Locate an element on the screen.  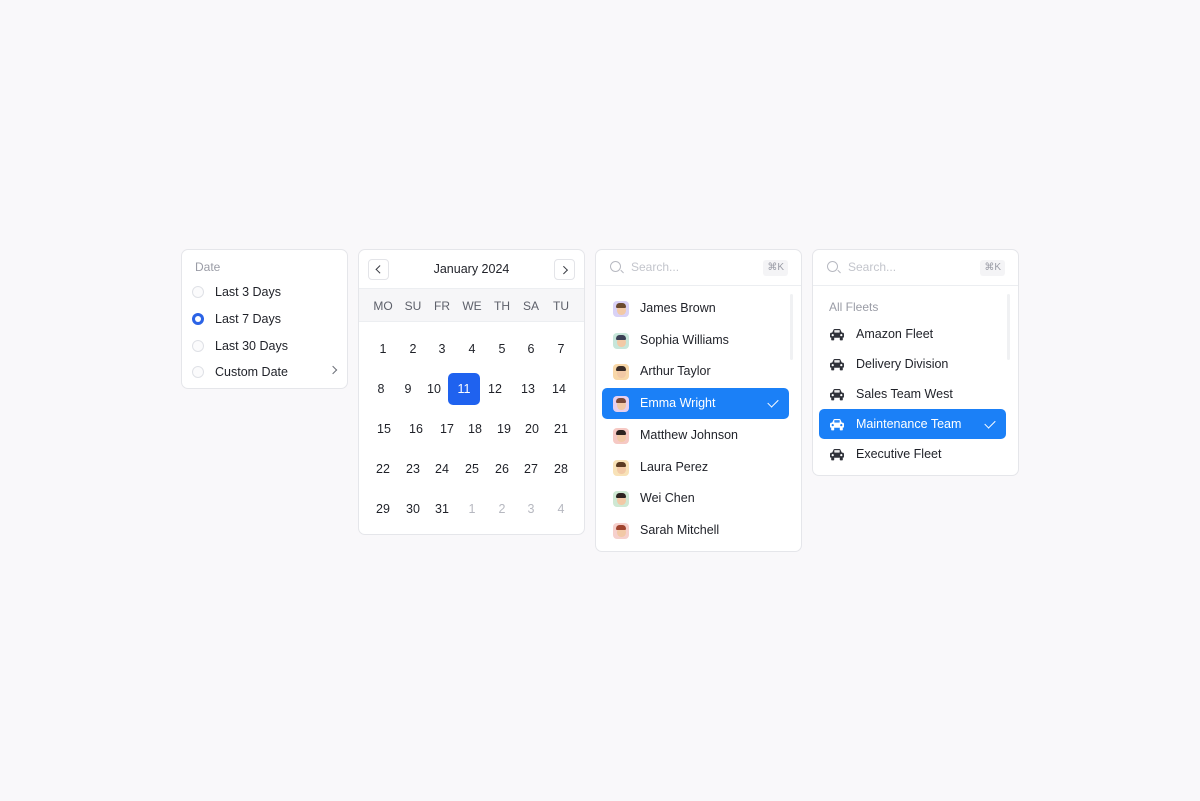
calendar-day: 28 is located at coordinates (561, 469).